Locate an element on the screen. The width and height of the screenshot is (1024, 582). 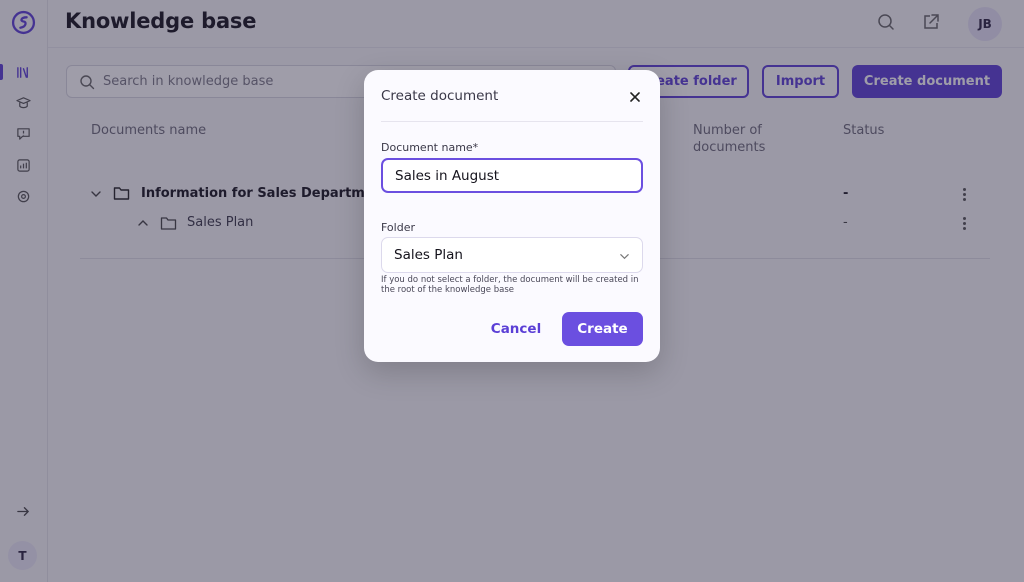
folder-label: Folder is located at coordinates (398, 227).